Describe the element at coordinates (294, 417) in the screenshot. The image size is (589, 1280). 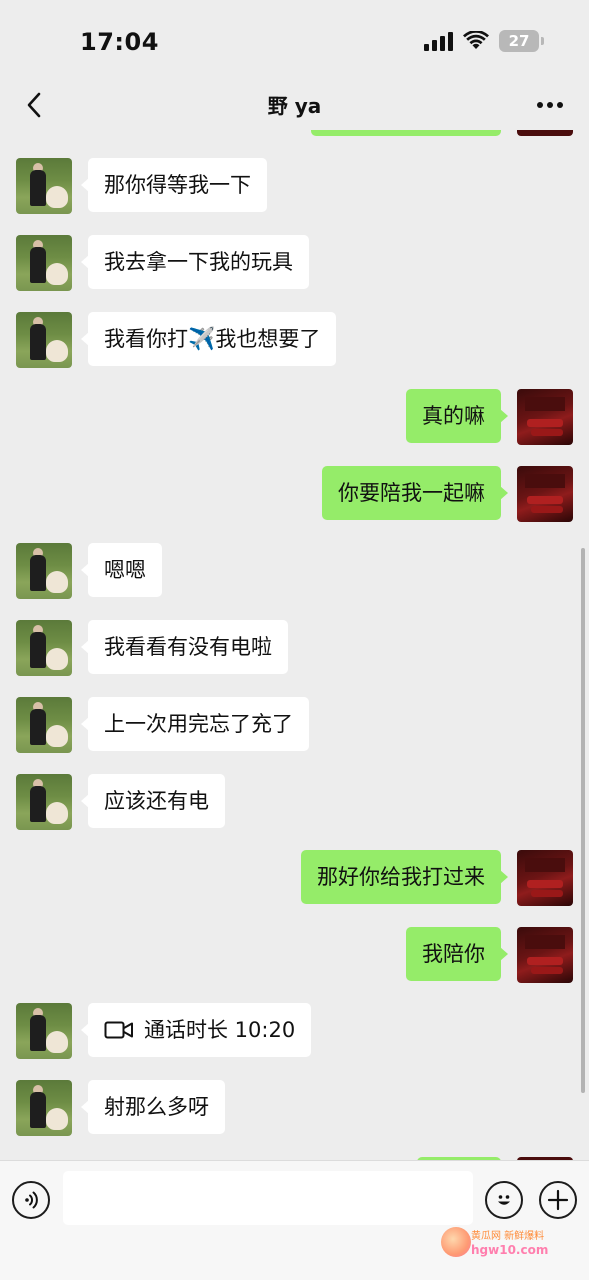
I see `message-row: 真的嘛` at that location.